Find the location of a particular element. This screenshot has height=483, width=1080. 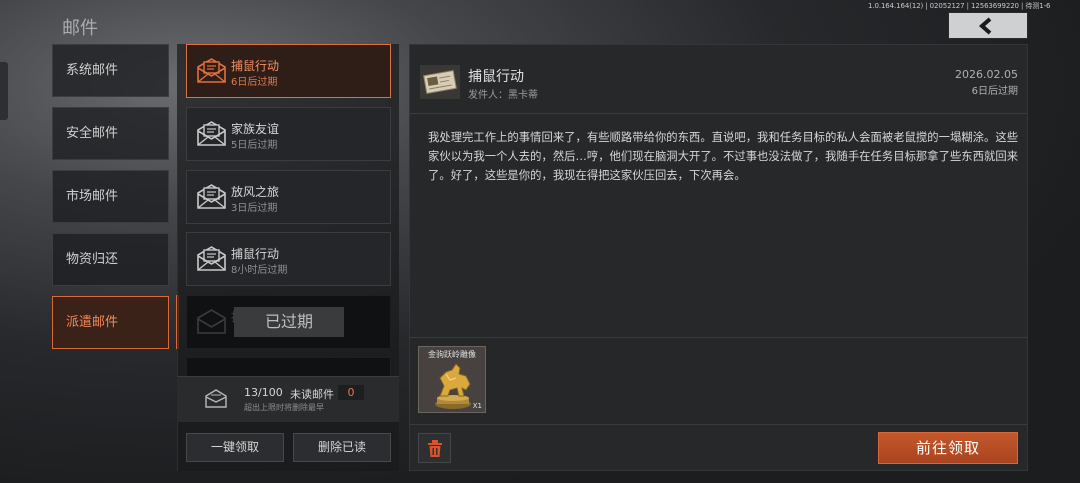

page-title: 邮件 is located at coordinates (80, 28).